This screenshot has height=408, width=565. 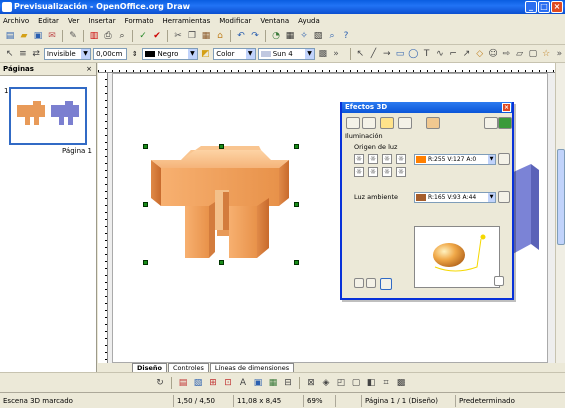 I want to click on new-document-icon: ▤, so click(x=10, y=36).